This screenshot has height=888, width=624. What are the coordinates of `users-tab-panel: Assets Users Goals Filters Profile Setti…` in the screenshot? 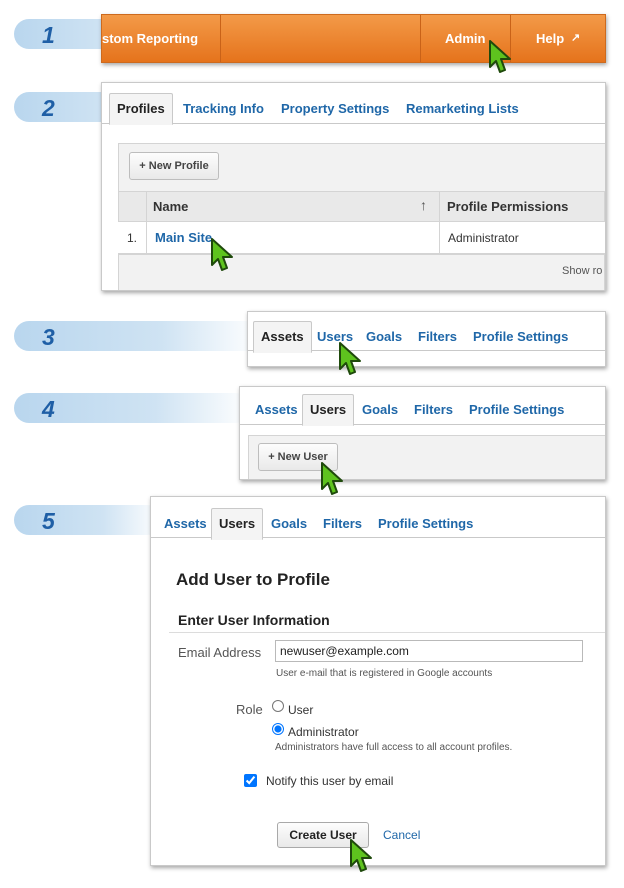 It's located at (422, 433).